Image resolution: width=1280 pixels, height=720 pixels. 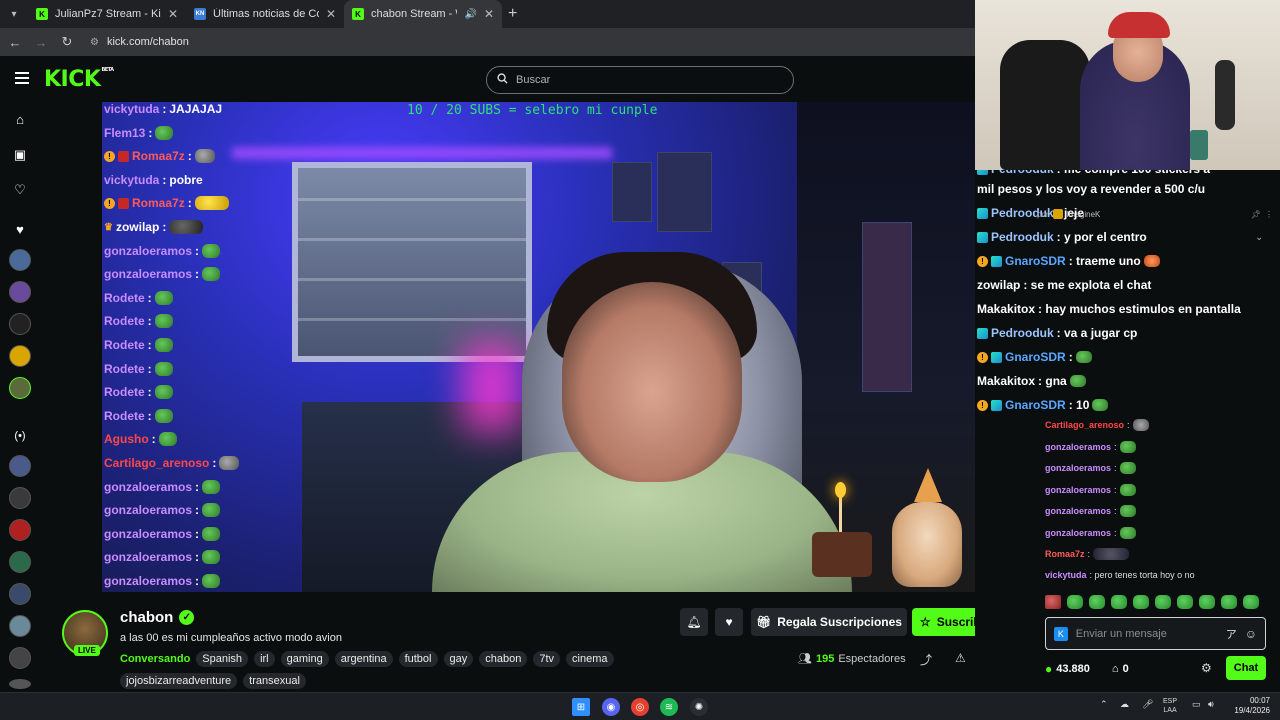 I want to click on tag-chip: argentina, so click(x=363, y=659).